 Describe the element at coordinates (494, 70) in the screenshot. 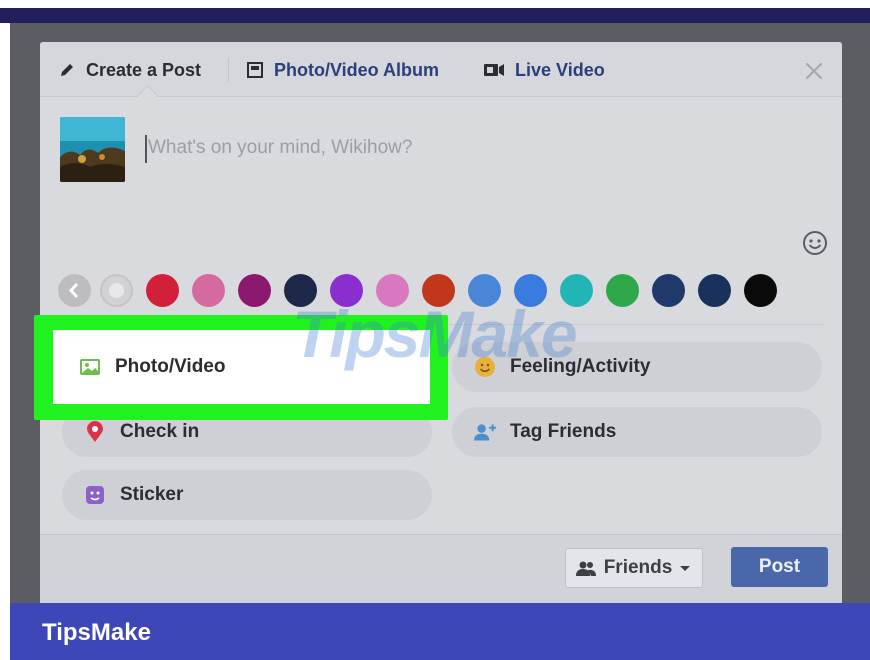

I see `live-video-icon` at that location.